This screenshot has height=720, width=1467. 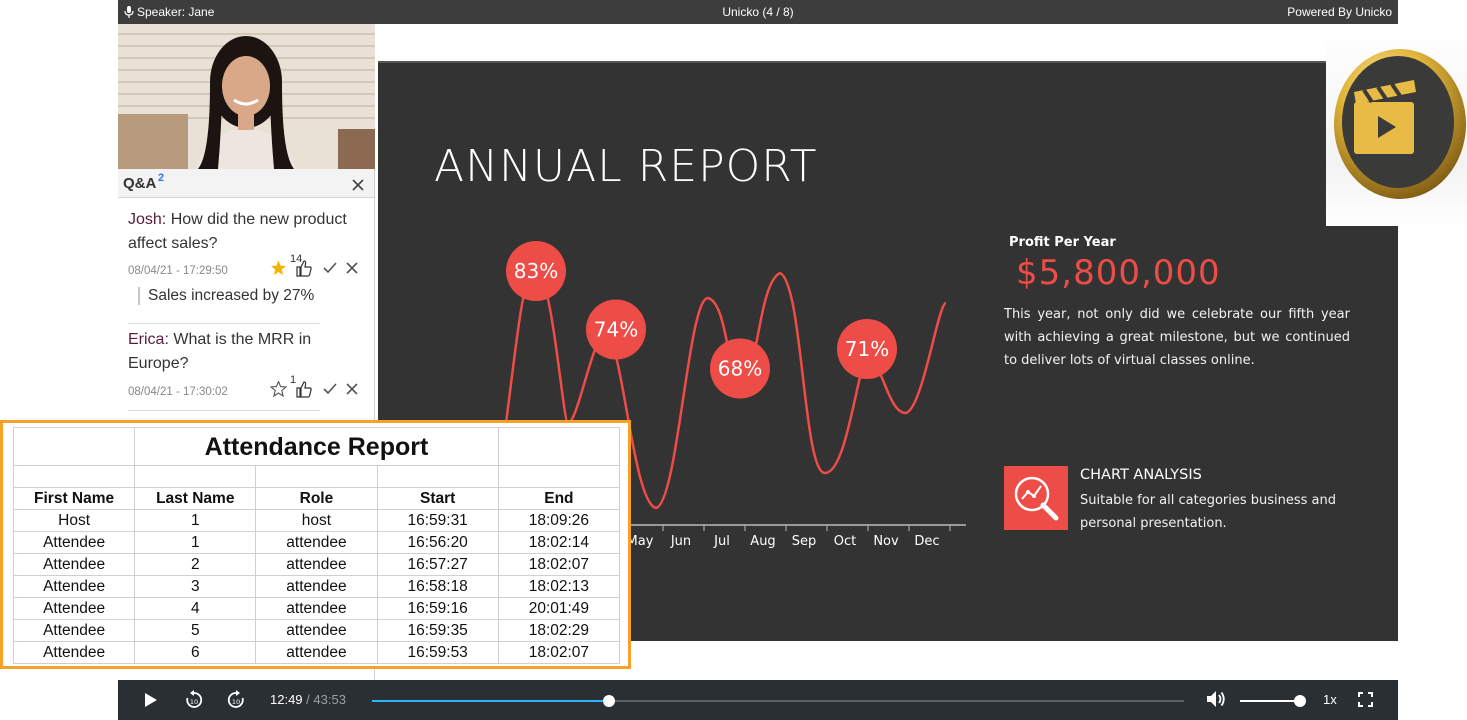 I want to click on question-actions: 1, so click(x=314, y=386).